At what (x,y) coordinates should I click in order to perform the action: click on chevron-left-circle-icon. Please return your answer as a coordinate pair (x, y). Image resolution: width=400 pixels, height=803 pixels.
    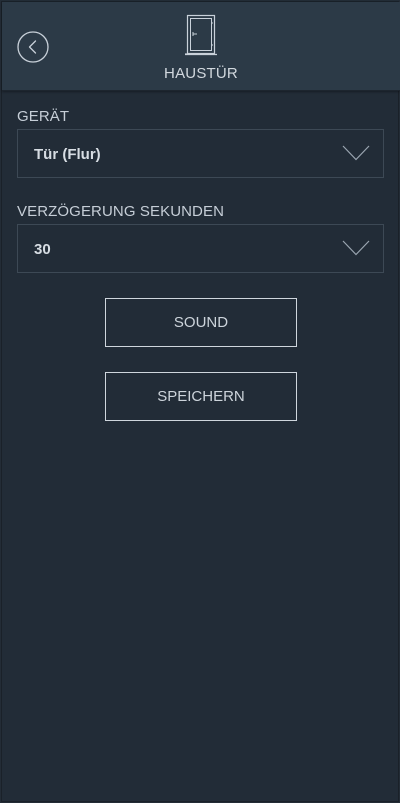
    Looking at the image, I should click on (33, 47).